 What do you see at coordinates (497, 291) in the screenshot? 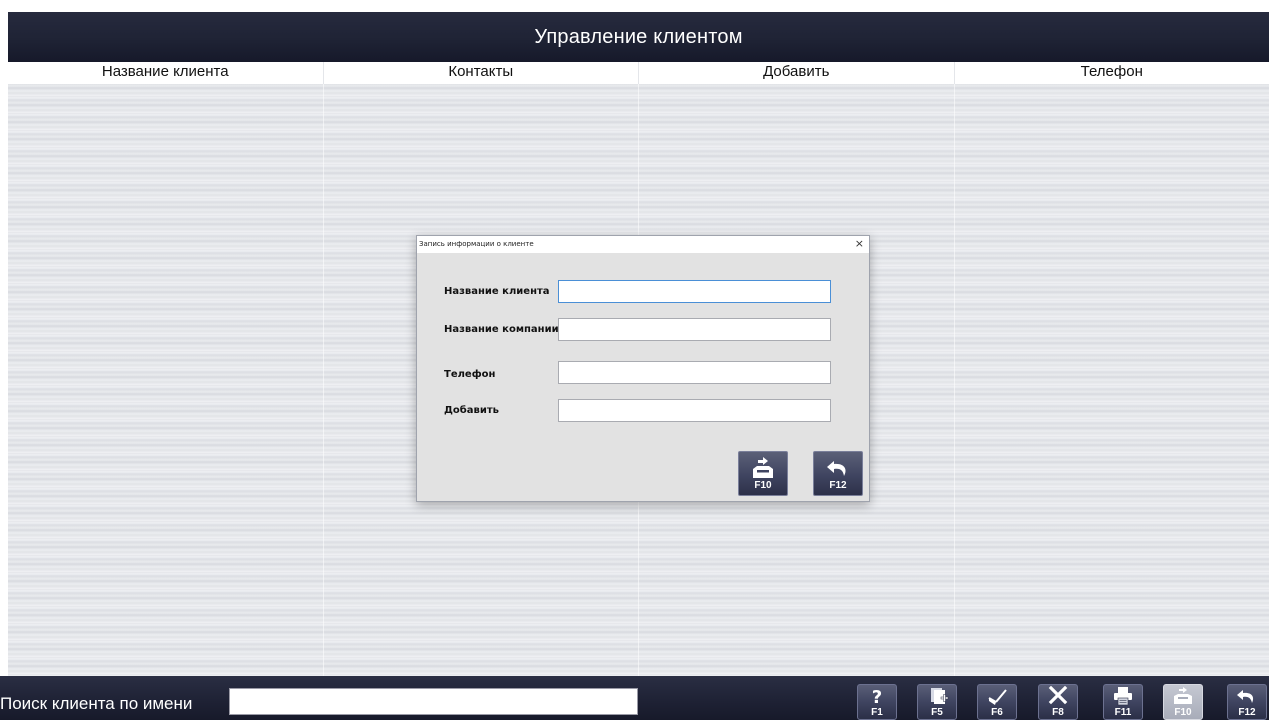
I see `client-name-label: Название клиента` at bounding box center [497, 291].